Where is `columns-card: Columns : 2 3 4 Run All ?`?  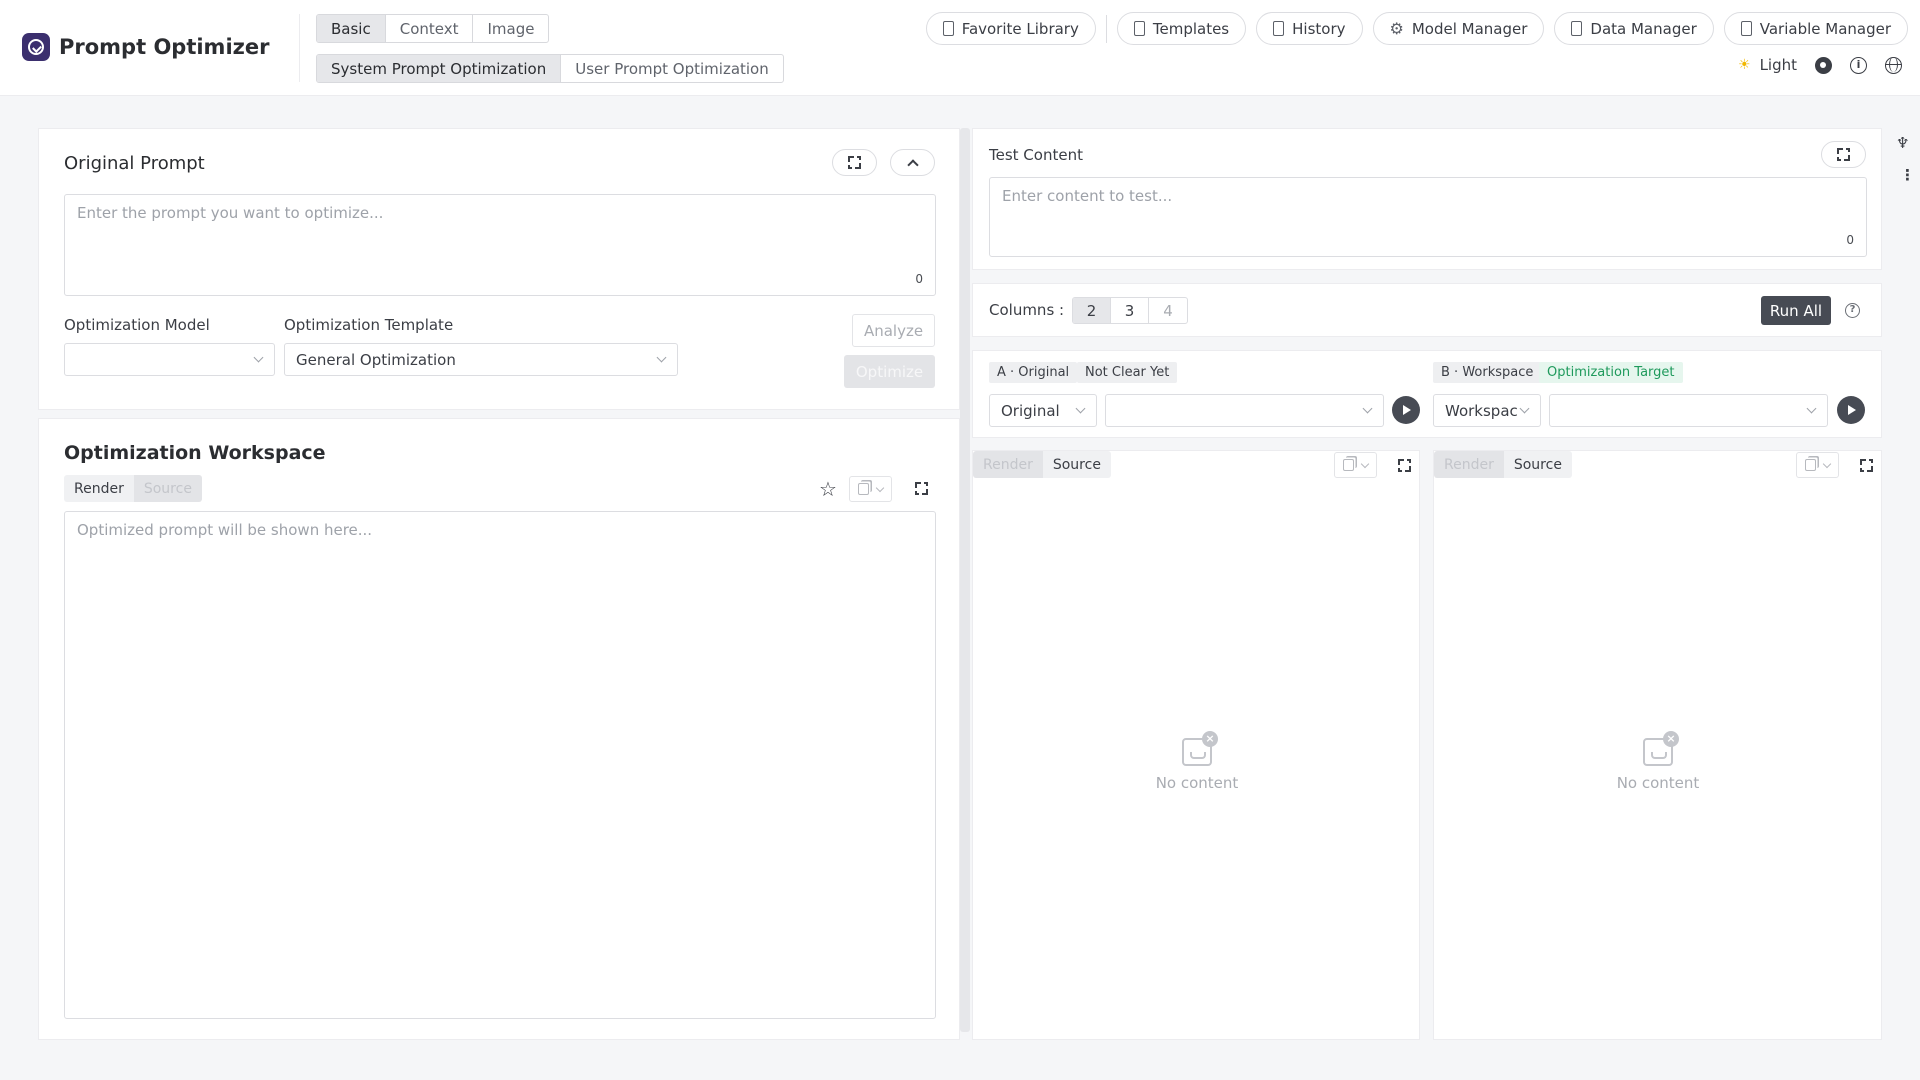 columns-card: Columns : 2 3 4 Run All ? is located at coordinates (1427, 310).